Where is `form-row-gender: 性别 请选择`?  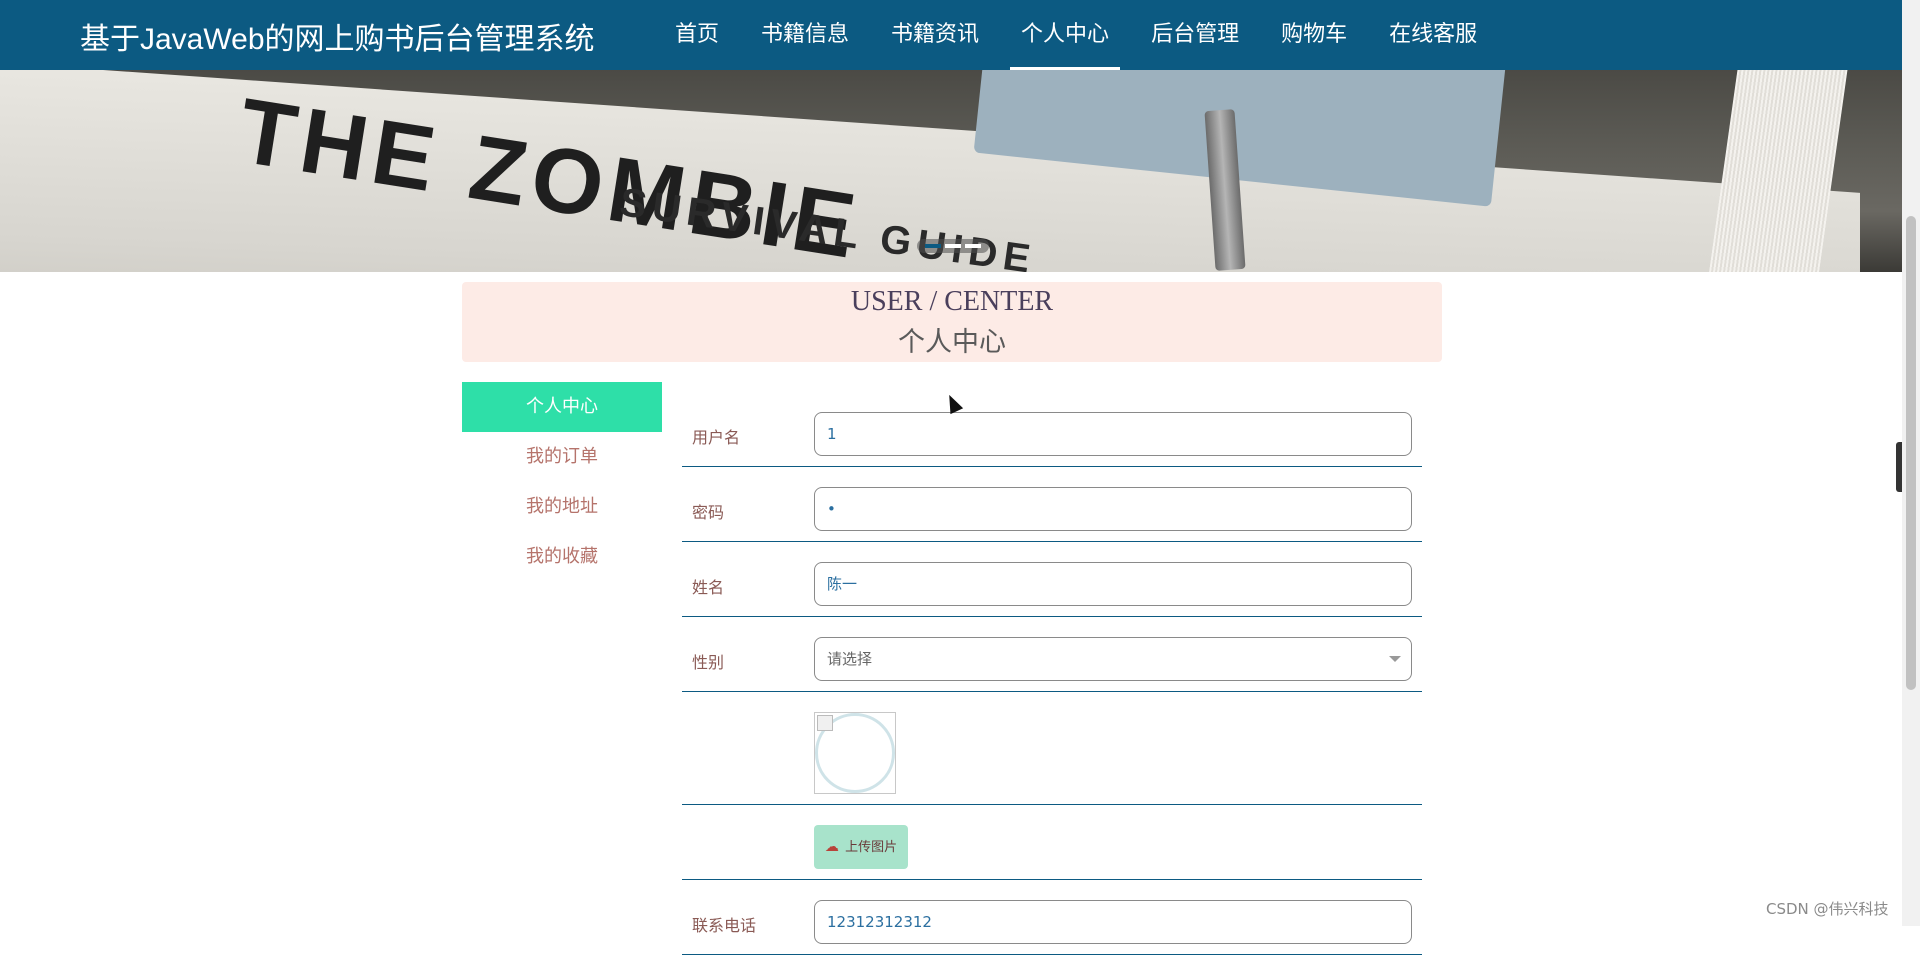 form-row-gender: 性别 请选择 is located at coordinates (1052, 654).